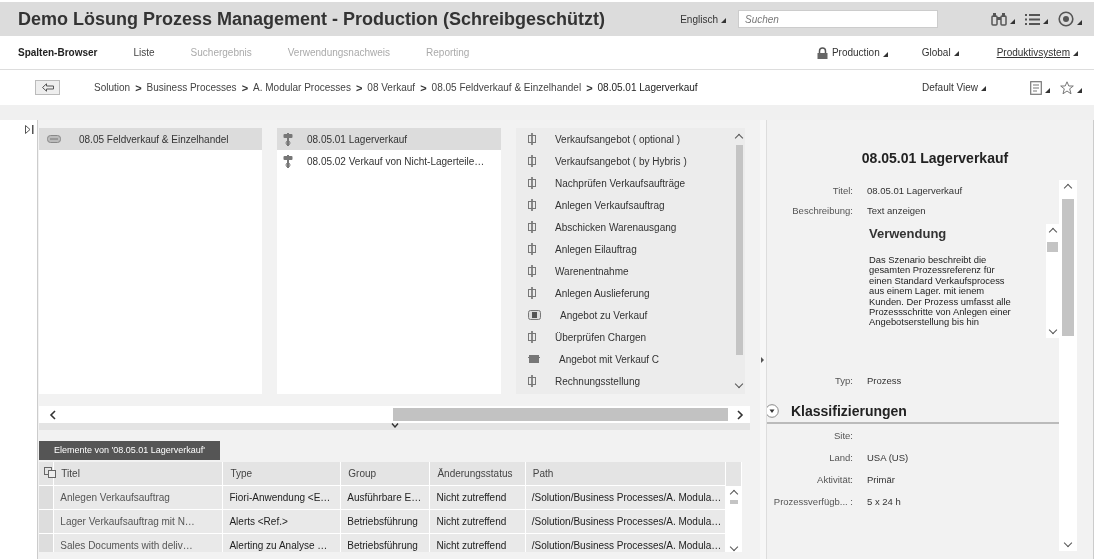  Describe the element at coordinates (130, 450) in the screenshot. I see `elements-tab: Elemente von '08.05.01 Lagerverkauf'` at that location.